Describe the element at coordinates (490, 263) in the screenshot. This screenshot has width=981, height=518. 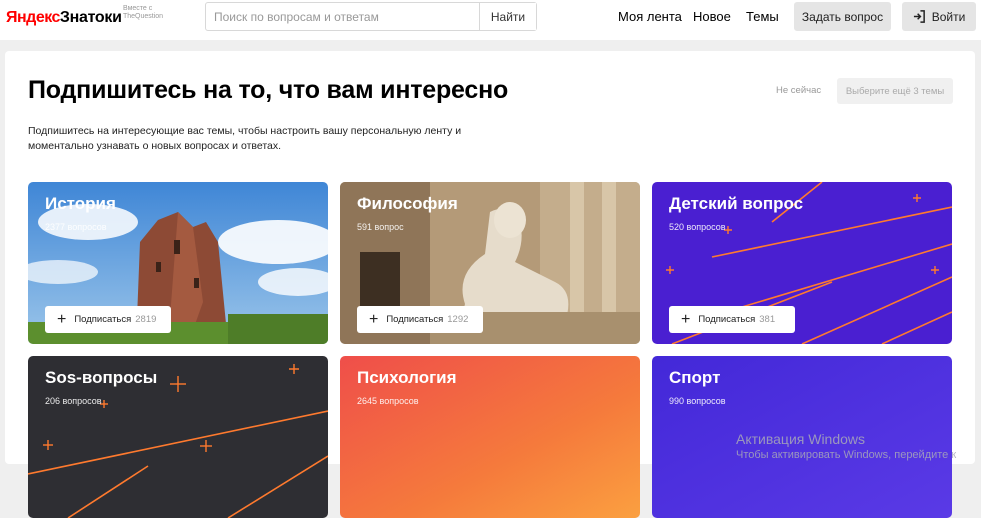
I see `topic-card-philosophy: Философия 591 вопрос + Подписаться 1292` at that location.